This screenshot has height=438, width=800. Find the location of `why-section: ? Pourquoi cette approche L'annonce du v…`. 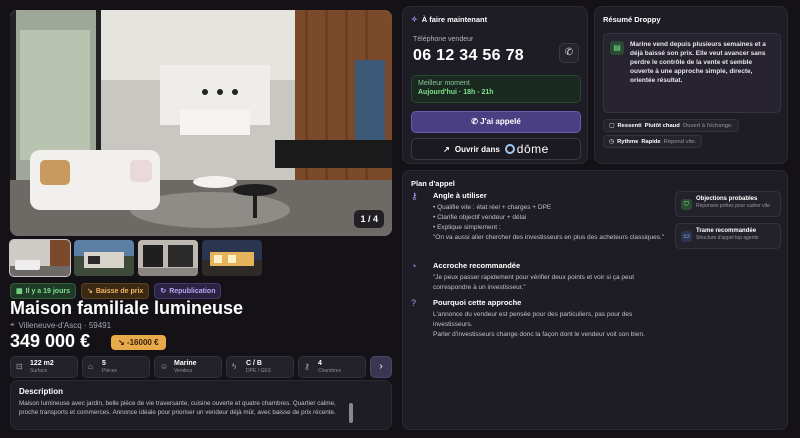

why-section: ? Pourquoi cette approche L'annonce du v… is located at coordinates (528, 318).